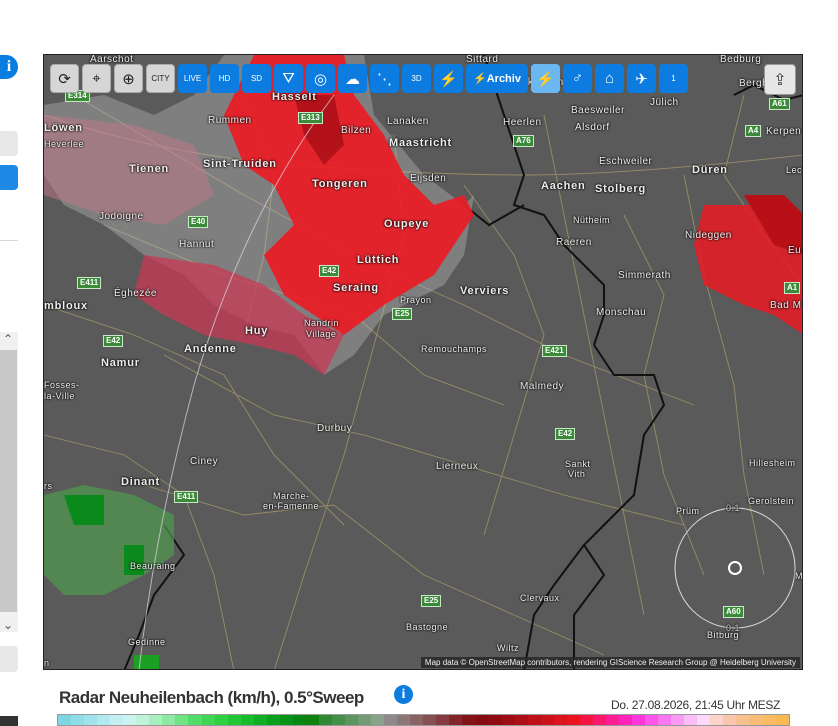  I want to click on place-label: Alsdorf, so click(592, 127).